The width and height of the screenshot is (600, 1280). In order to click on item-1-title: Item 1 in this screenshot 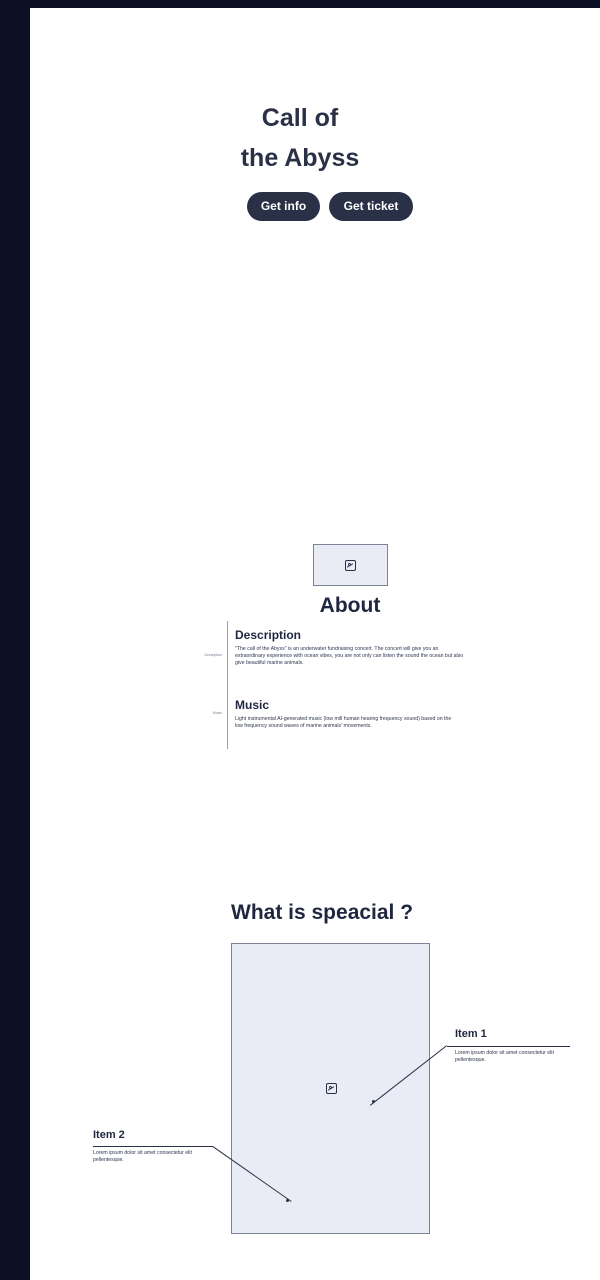, I will do `click(471, 1034)`.